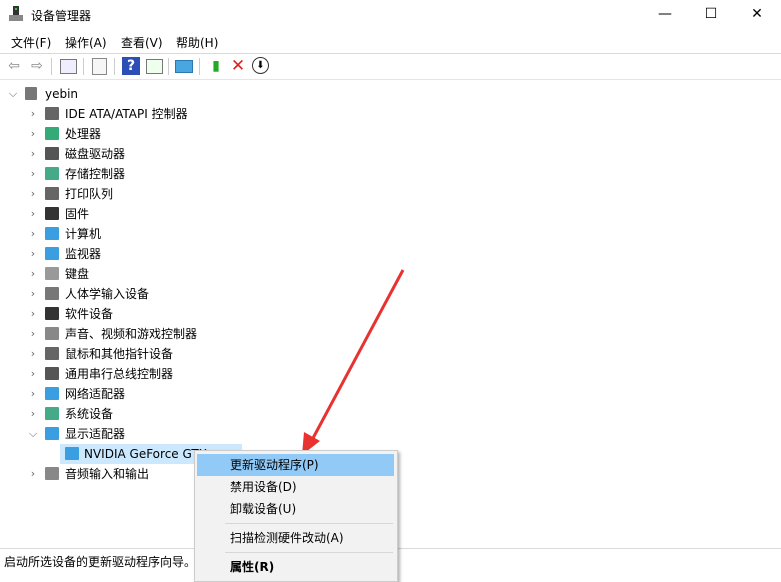 The height and width of the screenshot is (582, 781). What do you see at coordinates (295, 509) in the screenshot?
I see `menu-item-uninstall-device: 卸载设备(U)` at bounding box center [295, 509].